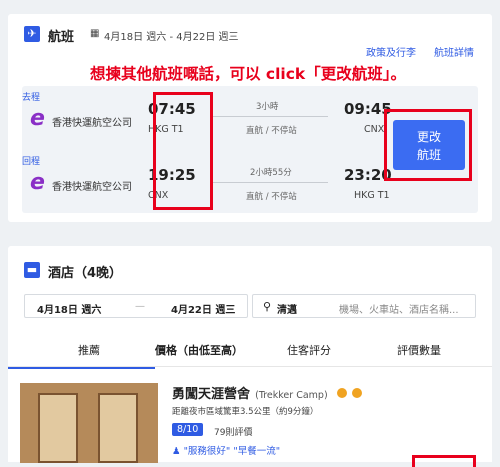 This screenshot has height=467, width=500. I want to click on hotel-highlights: ♟ "服務很好" "早餐一流", so click(226, 450).